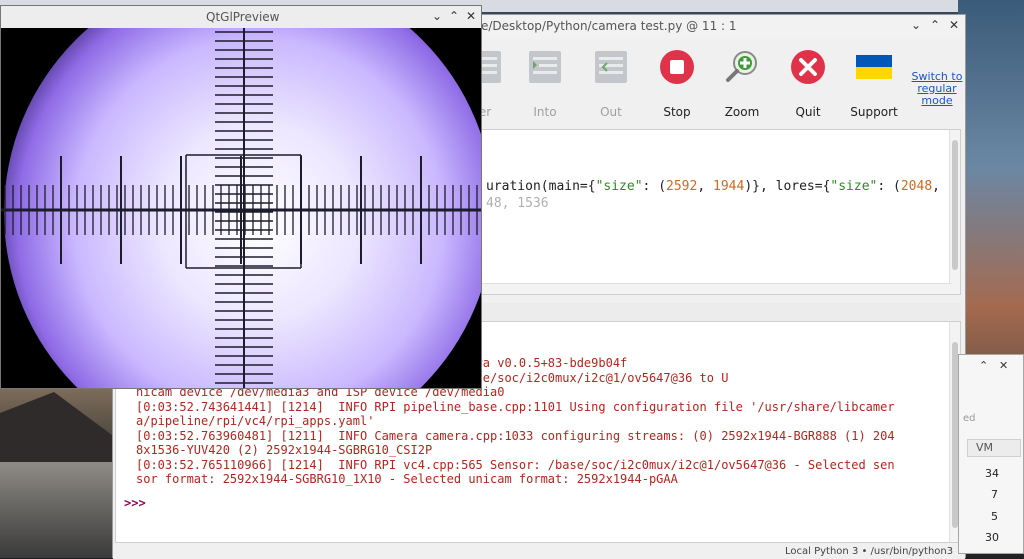 This screenshot has width=1024, height=559. What do you see at coordinates (992, 473) in the screenshot?
I see `list-item-value: 34` at bounding box center [992, 473].